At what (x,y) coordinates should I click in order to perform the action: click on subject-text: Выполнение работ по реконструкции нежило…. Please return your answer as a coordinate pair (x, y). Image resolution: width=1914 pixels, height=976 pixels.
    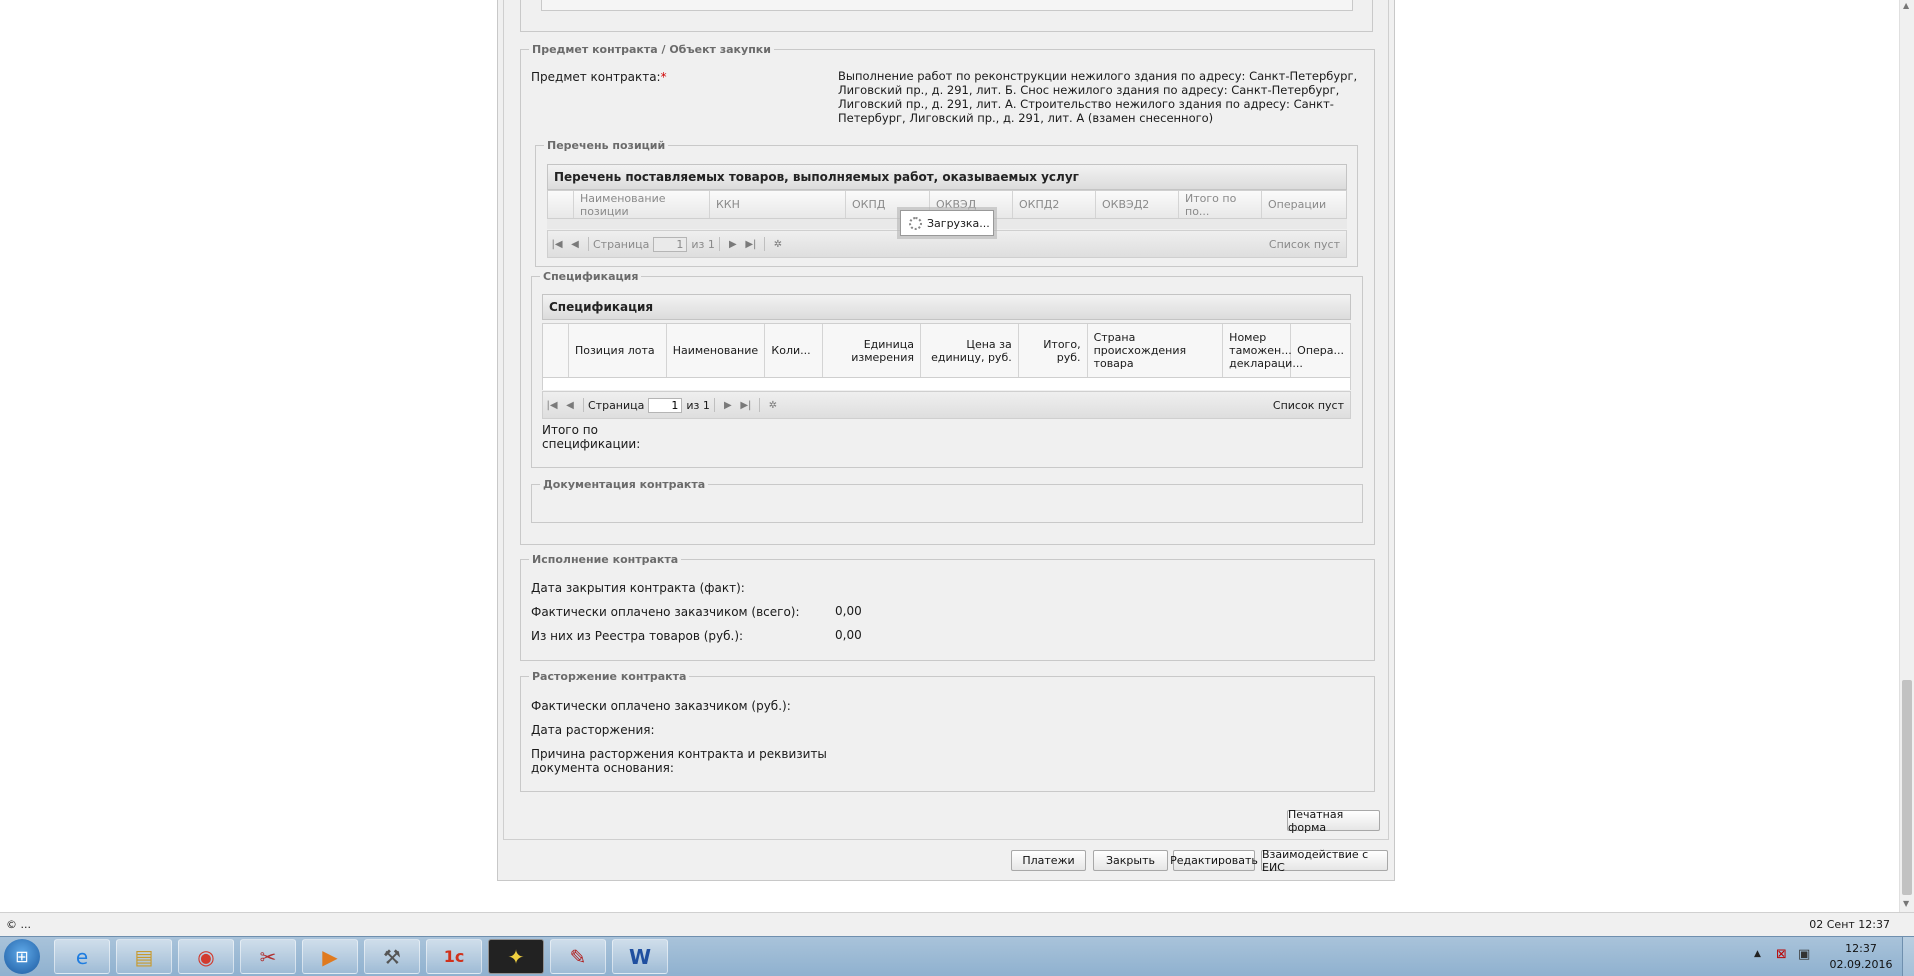
    Looking at the image, I should click on (1097, 97).